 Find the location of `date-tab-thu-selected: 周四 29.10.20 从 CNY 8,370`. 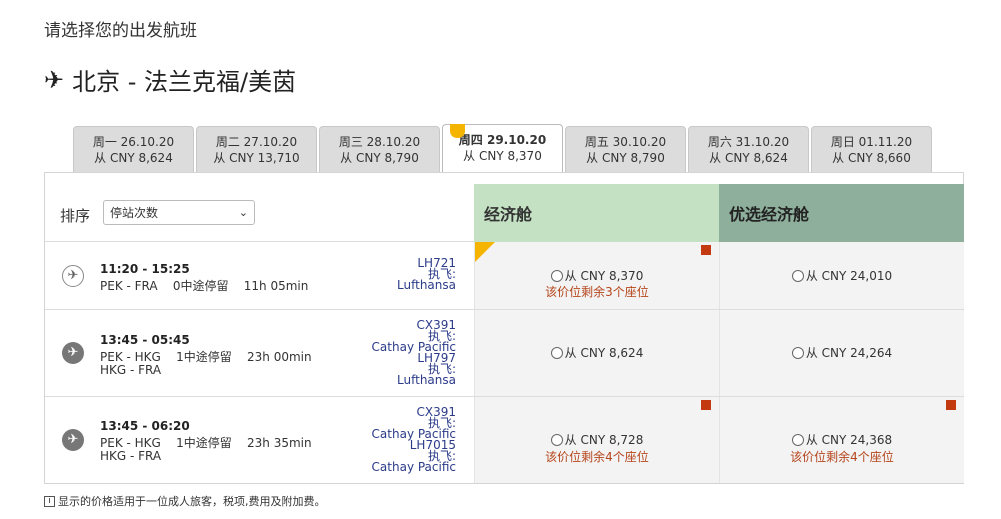

date-tab-thu-selected: 周四 29.10.20 从 CNY 8,370 is located at coordinates (502, 148).